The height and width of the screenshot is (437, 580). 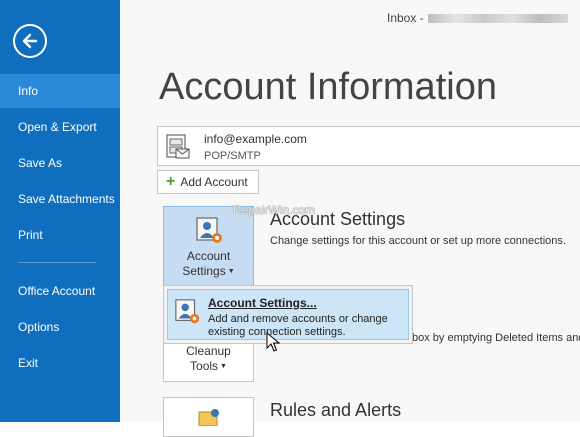 I want to click on sidebar-item-open-export: Open & Export, so click(x=60, y=127).